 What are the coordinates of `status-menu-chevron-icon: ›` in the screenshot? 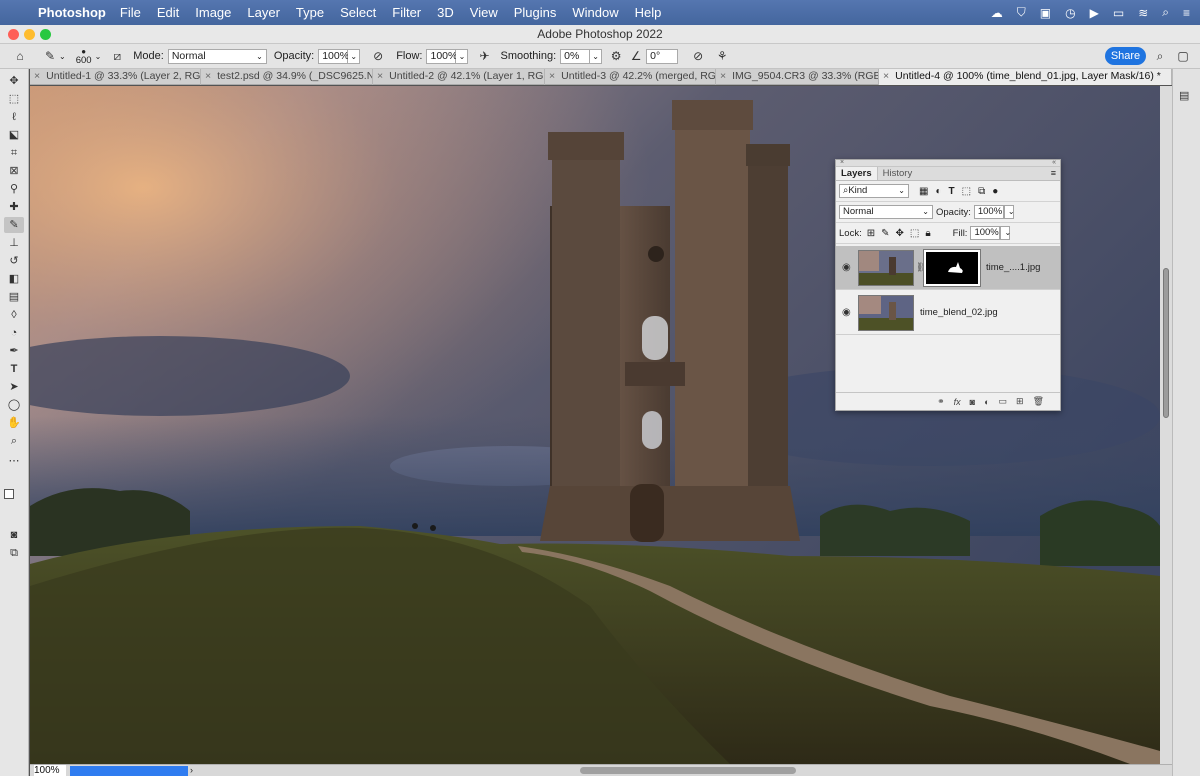 It's located at (191, 770).